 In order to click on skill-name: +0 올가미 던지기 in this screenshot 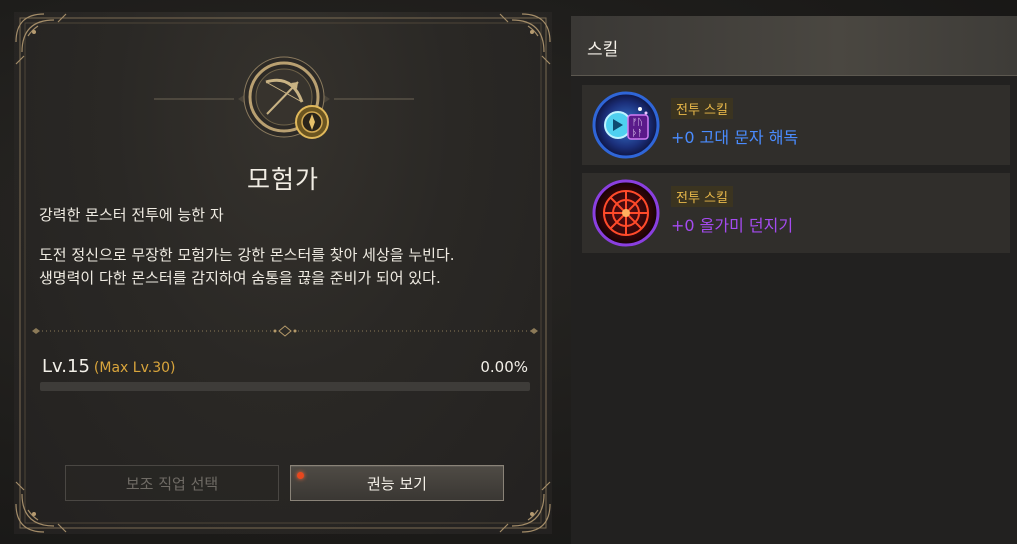, I will do `click(732, 225)`.